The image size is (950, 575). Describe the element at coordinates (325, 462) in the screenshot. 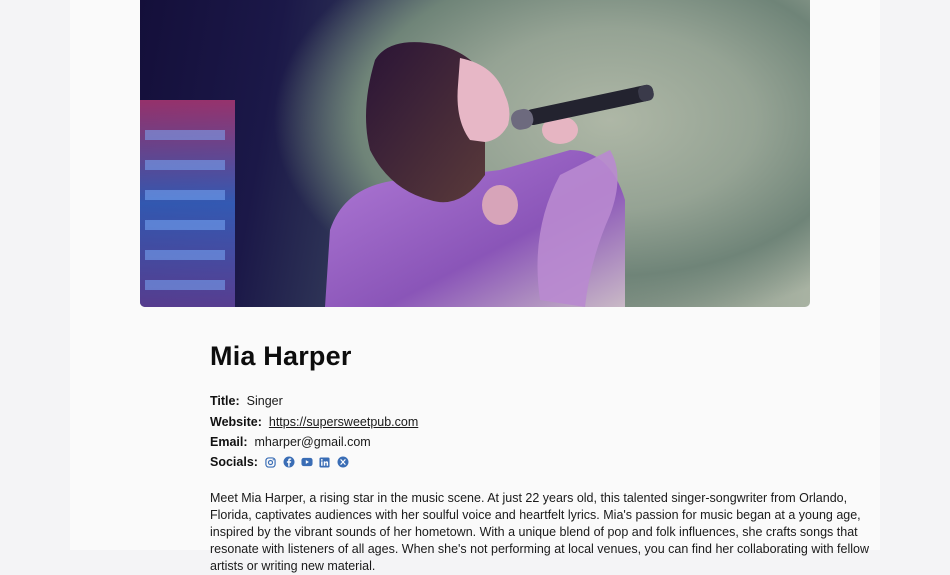

I see `linkedin-icon` at that location.